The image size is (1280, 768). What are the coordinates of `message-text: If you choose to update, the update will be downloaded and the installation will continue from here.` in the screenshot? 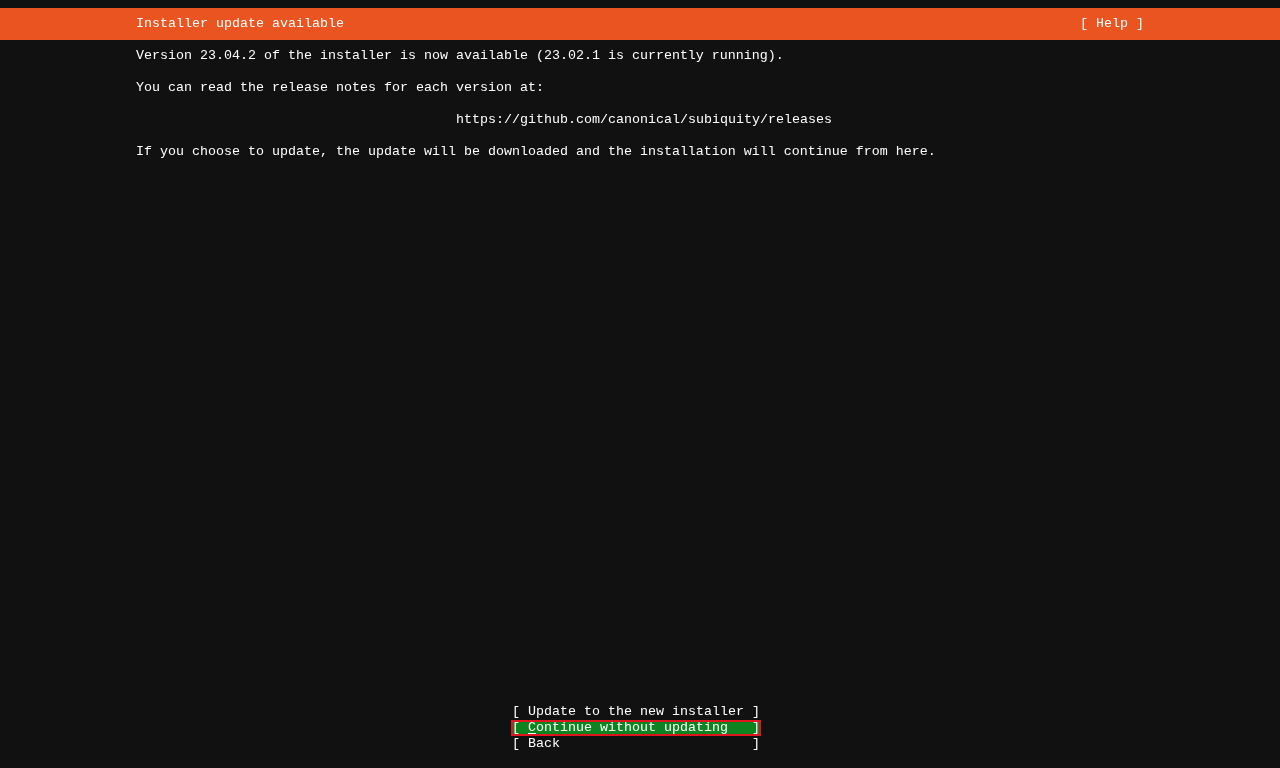 It's located at (536, 152).